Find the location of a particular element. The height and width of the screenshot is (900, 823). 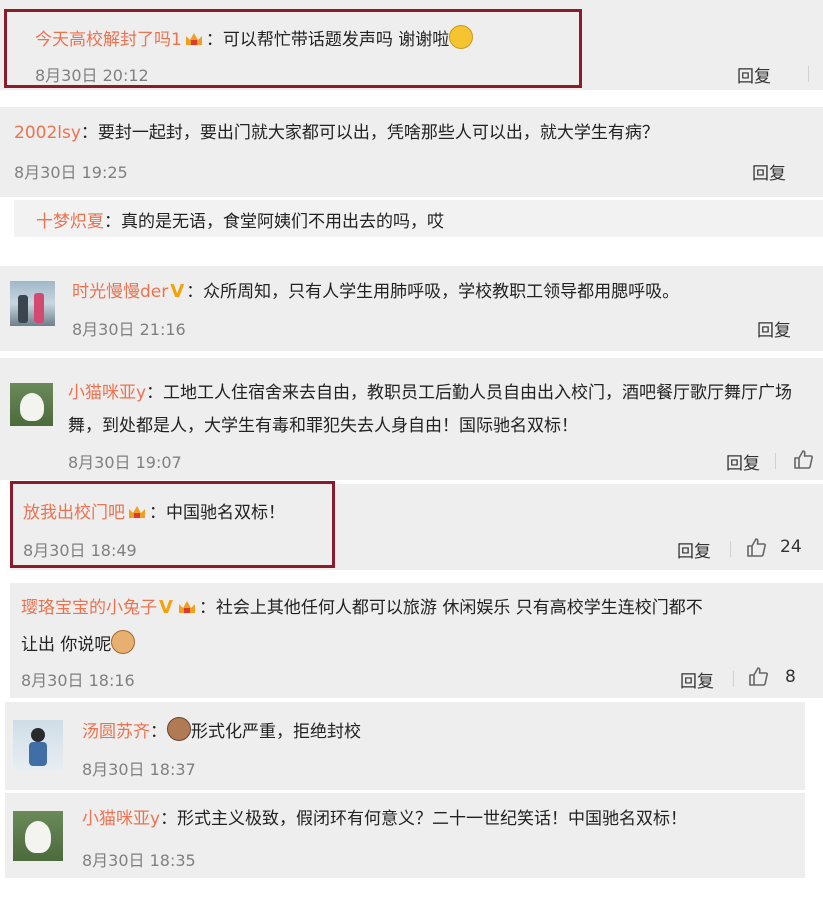

comment-time: 8月30日 21:16 is located at coordinates (129, 329).